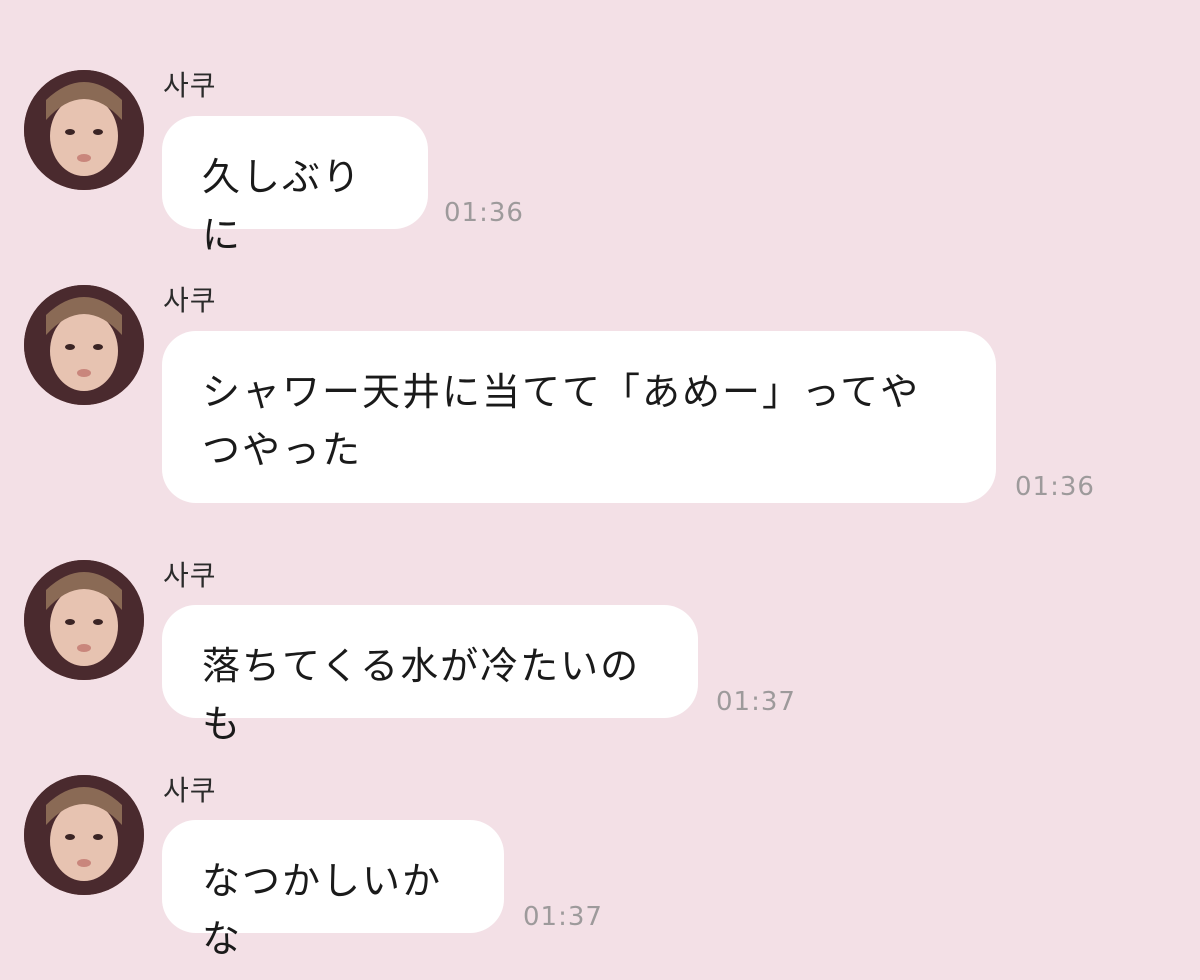 The height and width of the screenshot is (980, 1200). Describe the element at coordinates (579, 417) in the screenshot. I see `message-bubble: シャワー天井に当てて「あめー」ってやつやった` at that location.